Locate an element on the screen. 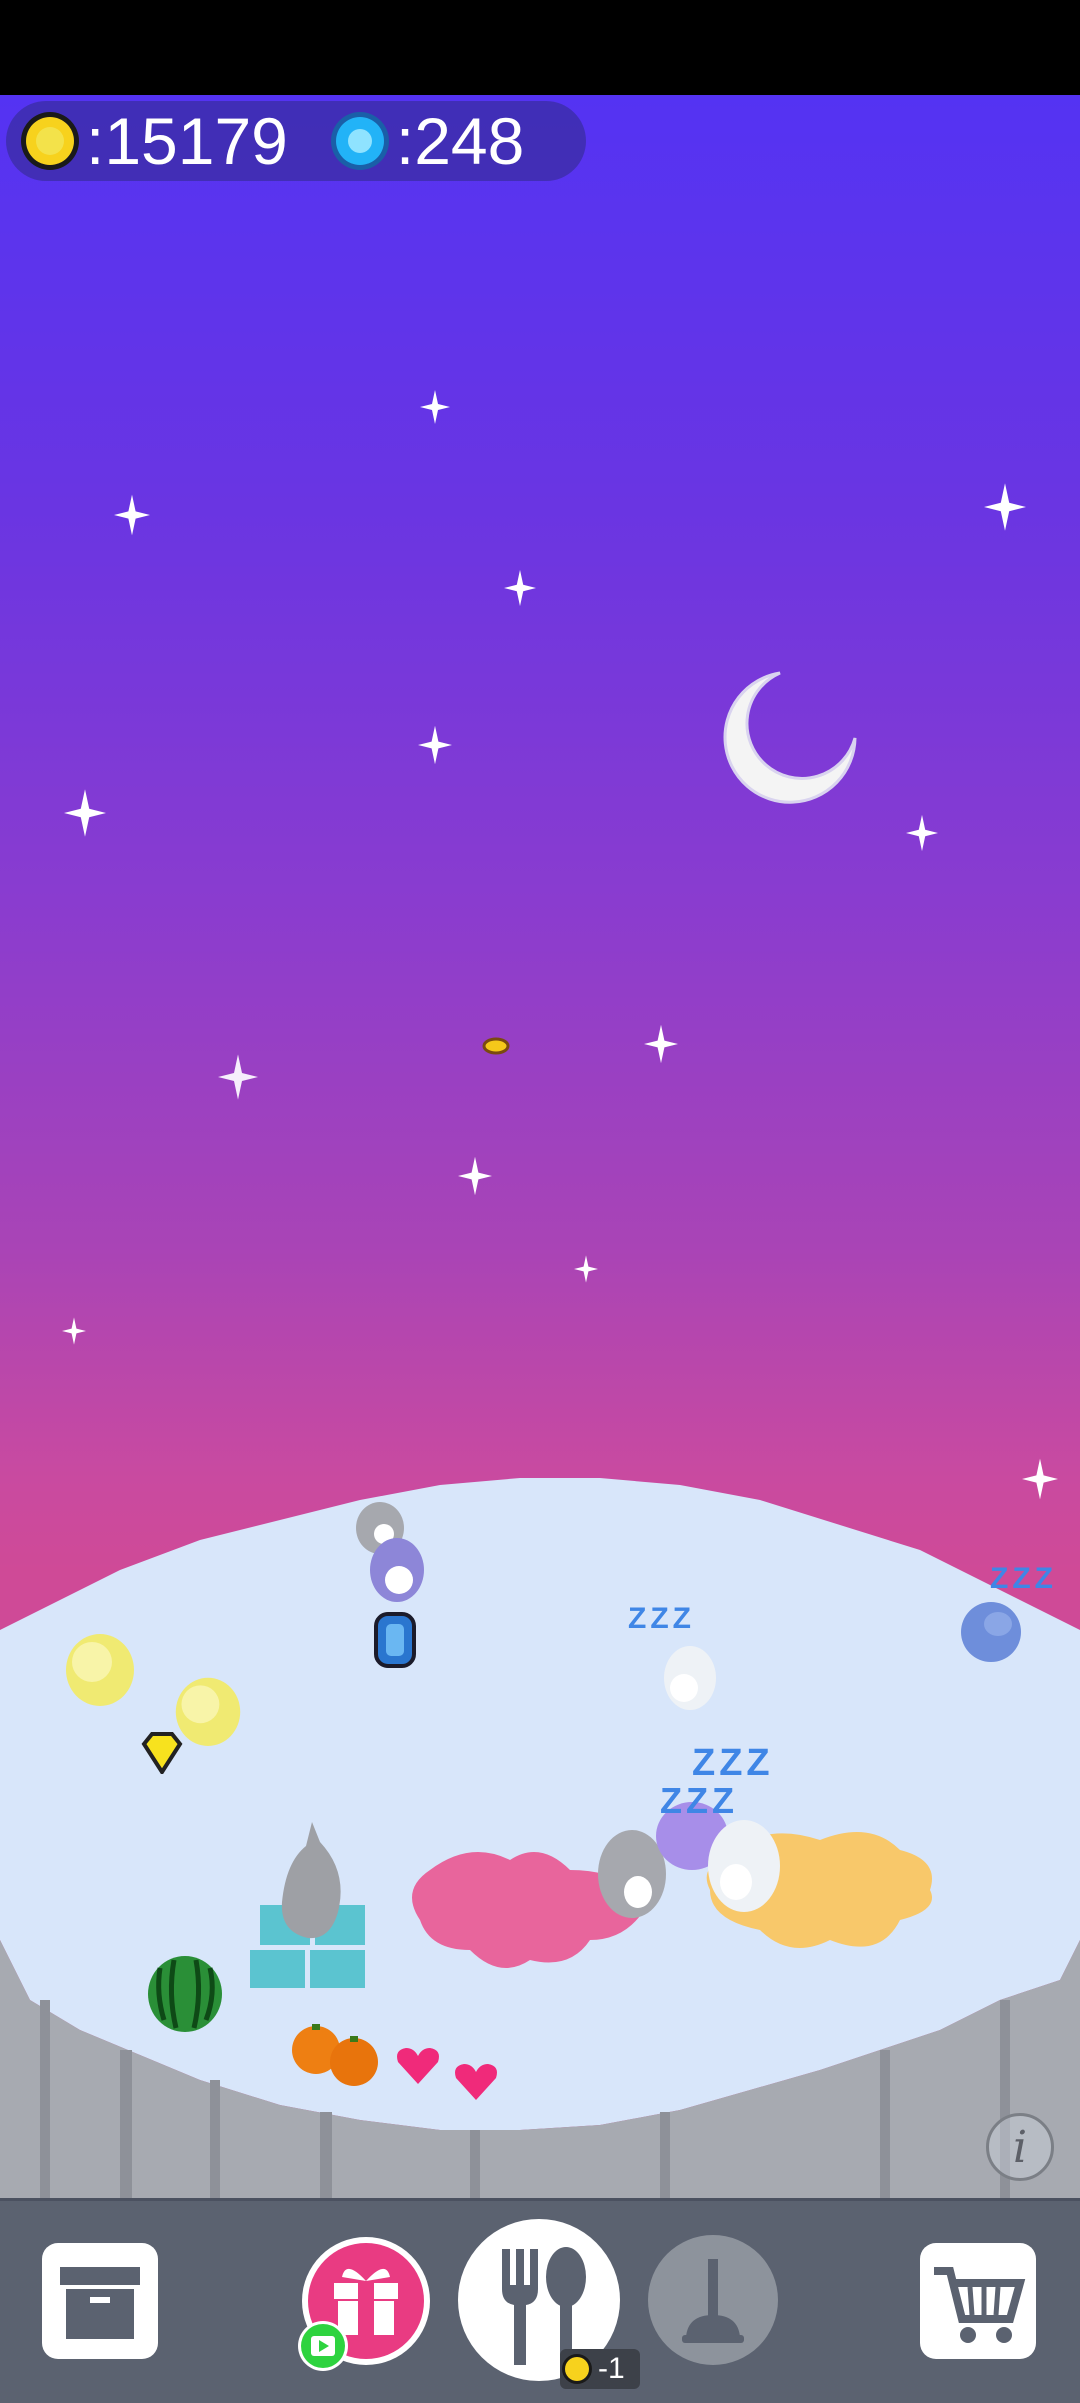  watermelon-item-icon is located at coordinates (185, 1994).